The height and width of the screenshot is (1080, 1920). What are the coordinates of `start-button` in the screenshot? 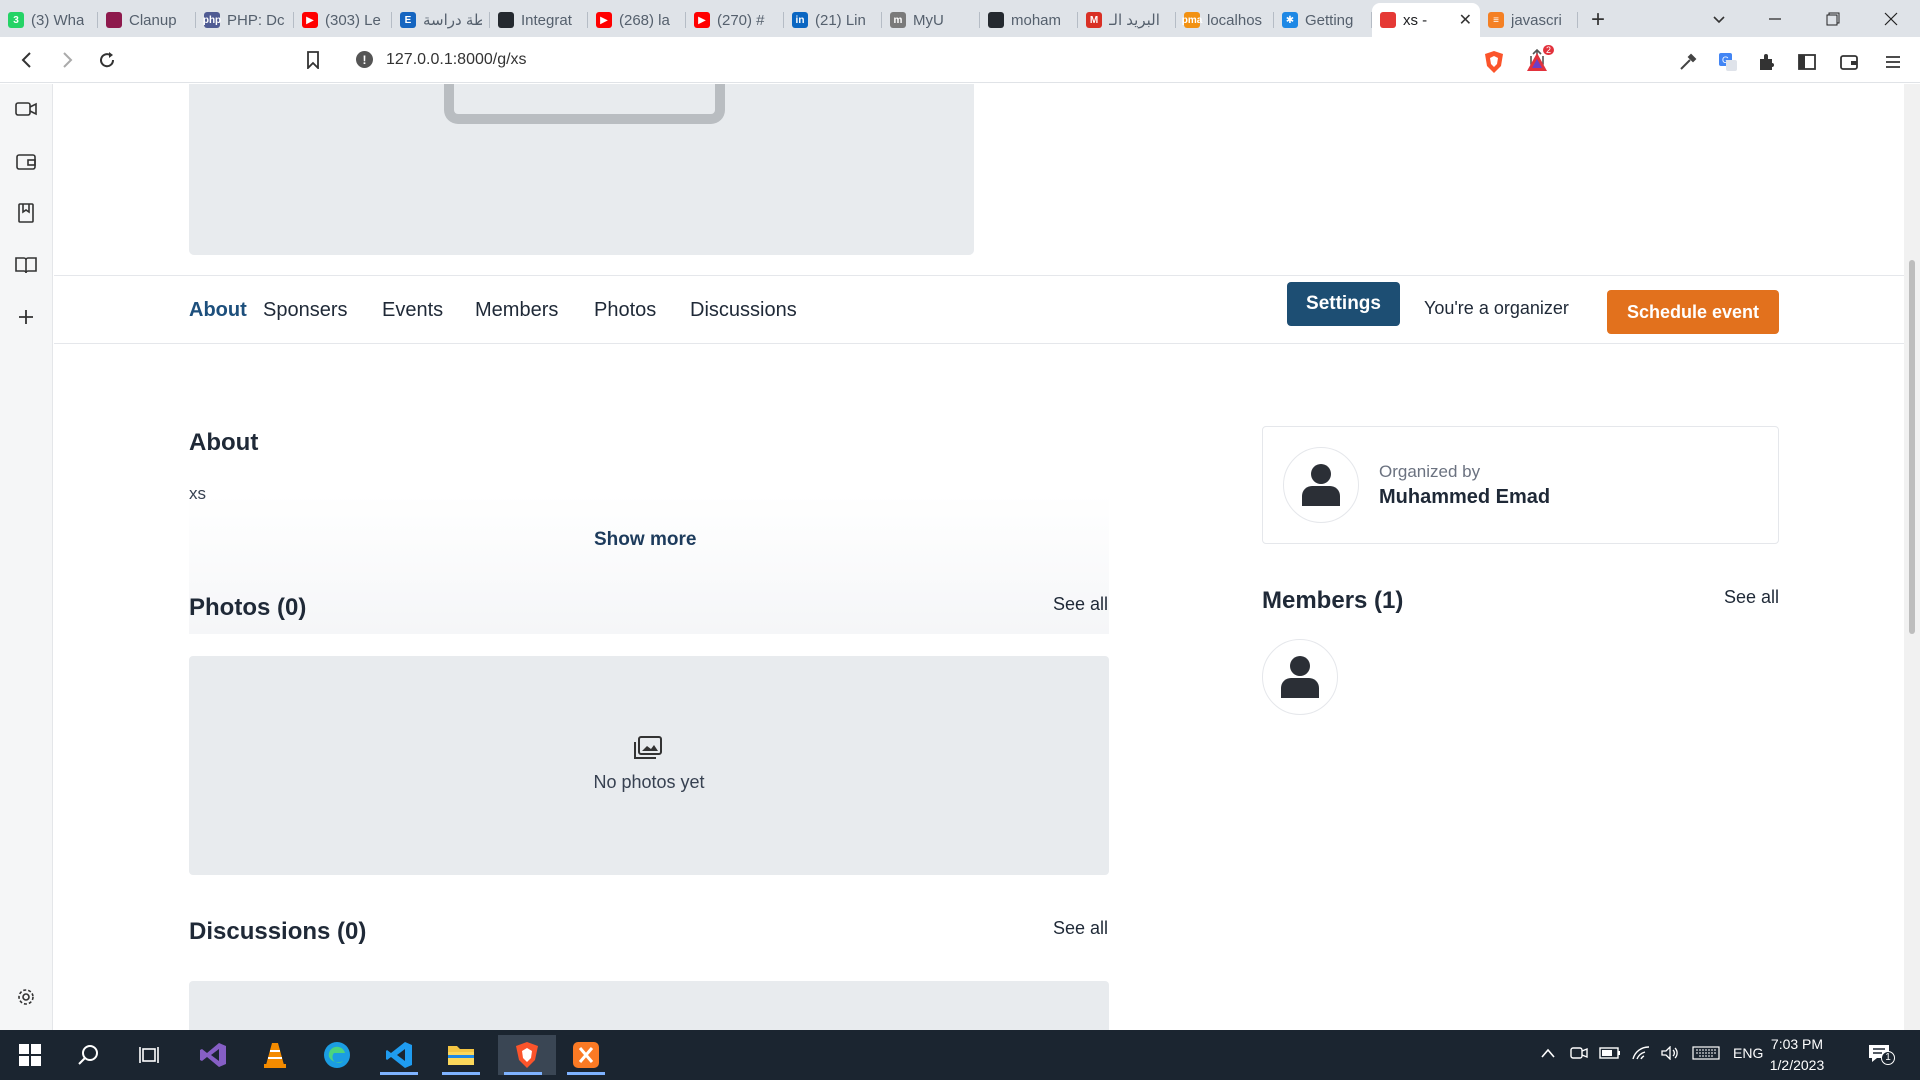 It's located at (30, 1055).